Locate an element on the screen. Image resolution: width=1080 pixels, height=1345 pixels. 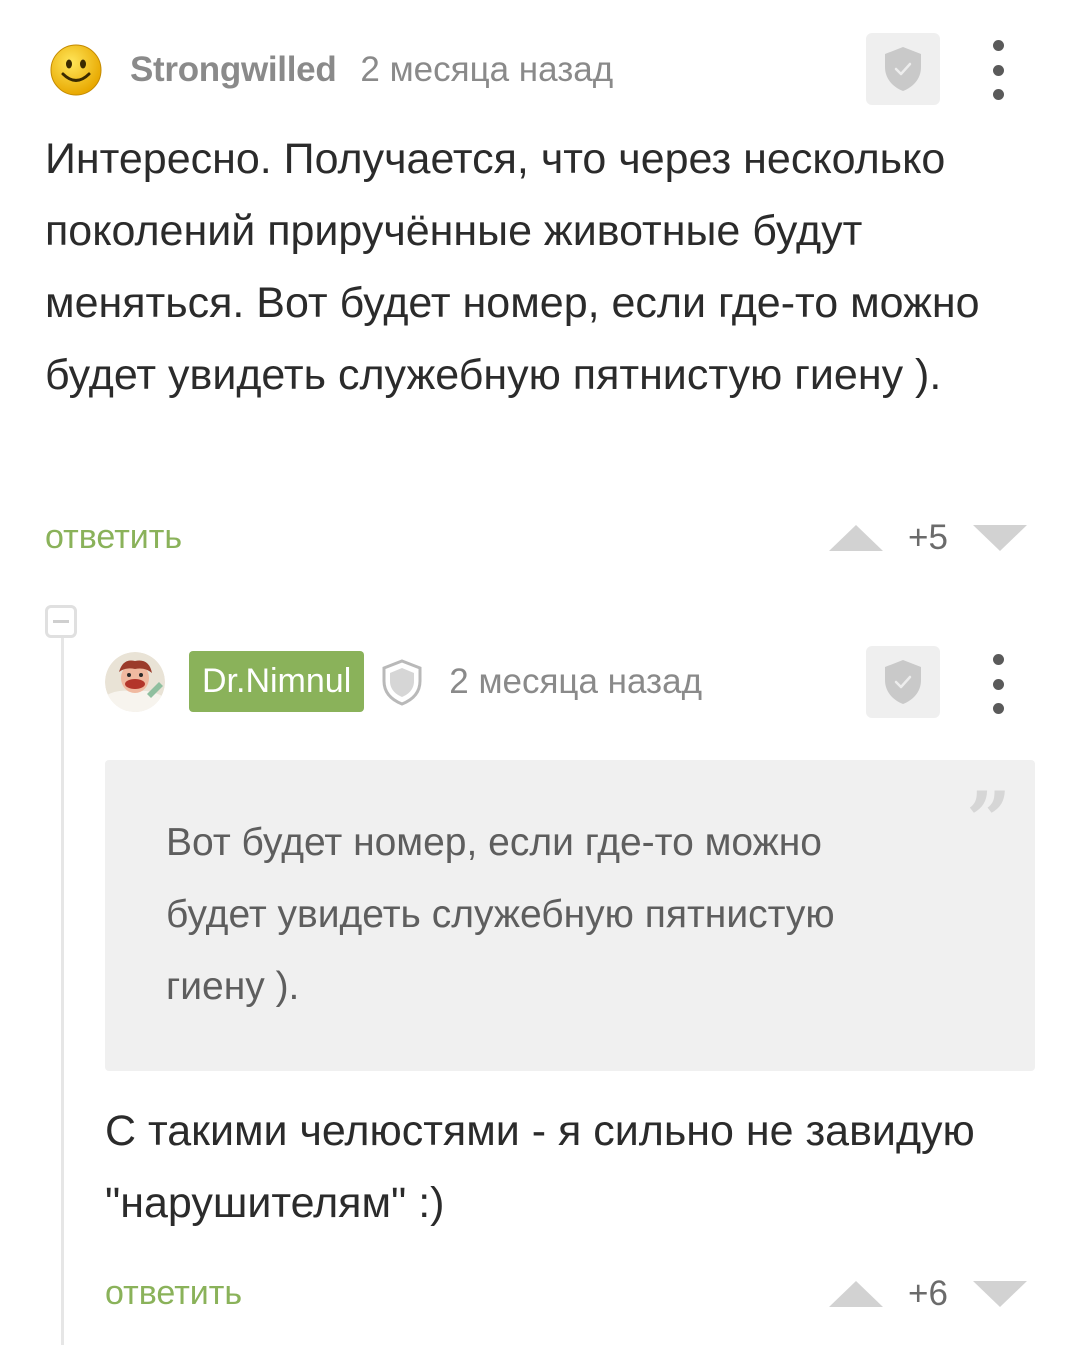
comment-header: Dr.Nimnul 2 месяца назад is located at coordinates (403, 681).